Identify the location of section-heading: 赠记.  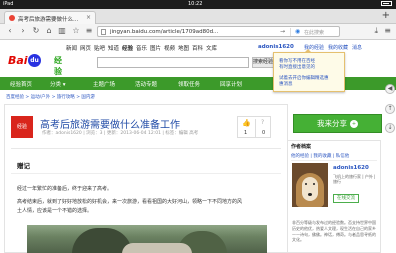
(23, 166).